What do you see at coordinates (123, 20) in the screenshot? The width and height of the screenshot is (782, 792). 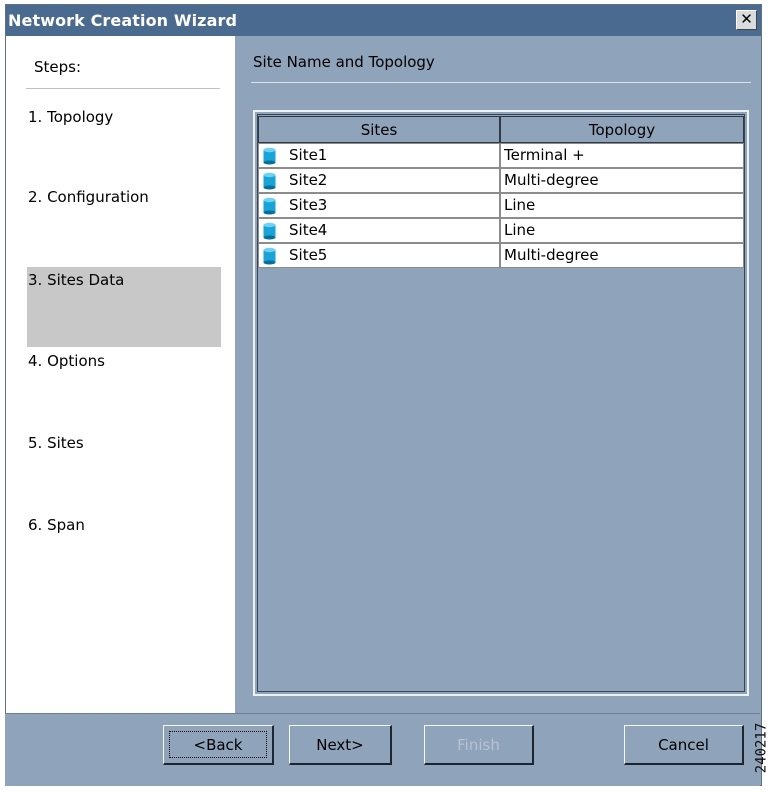 I see `window-title: Network Creation Wizard` at bounding box center [123, 20].